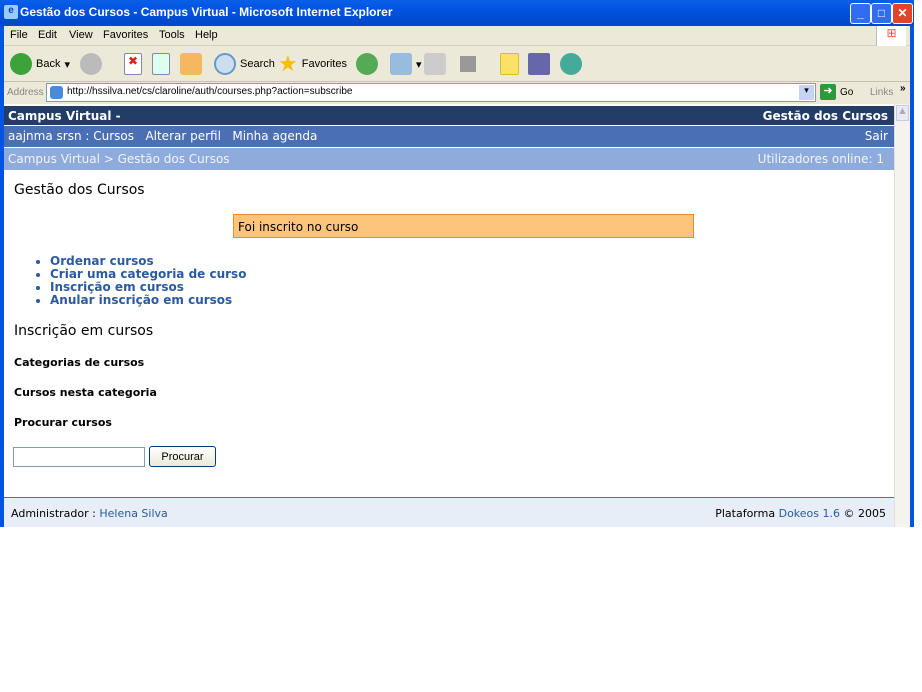 The image size is (922, 692). I want to click on discuss-button, so click(509, 64).